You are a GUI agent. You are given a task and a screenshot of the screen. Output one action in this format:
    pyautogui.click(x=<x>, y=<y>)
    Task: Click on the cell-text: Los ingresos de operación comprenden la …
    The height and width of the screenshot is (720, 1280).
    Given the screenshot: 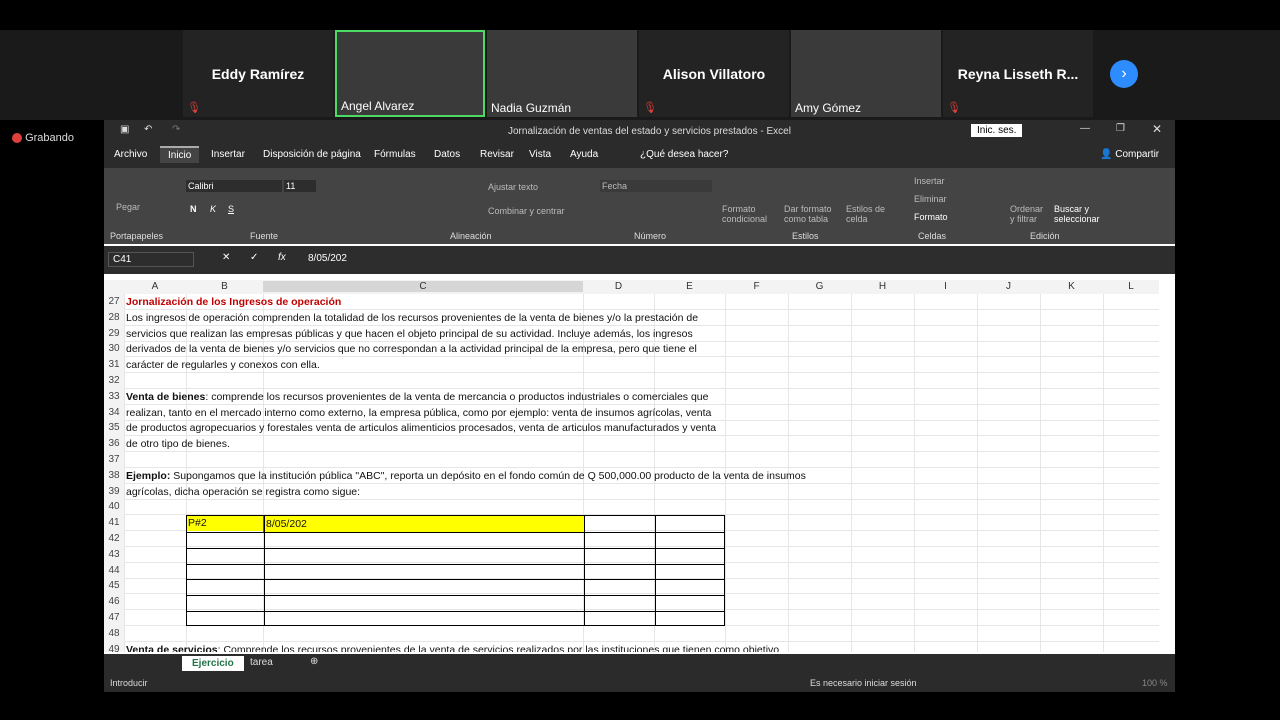 What is the action you would take?
    pyautogui.click(x=412, y=318)
    